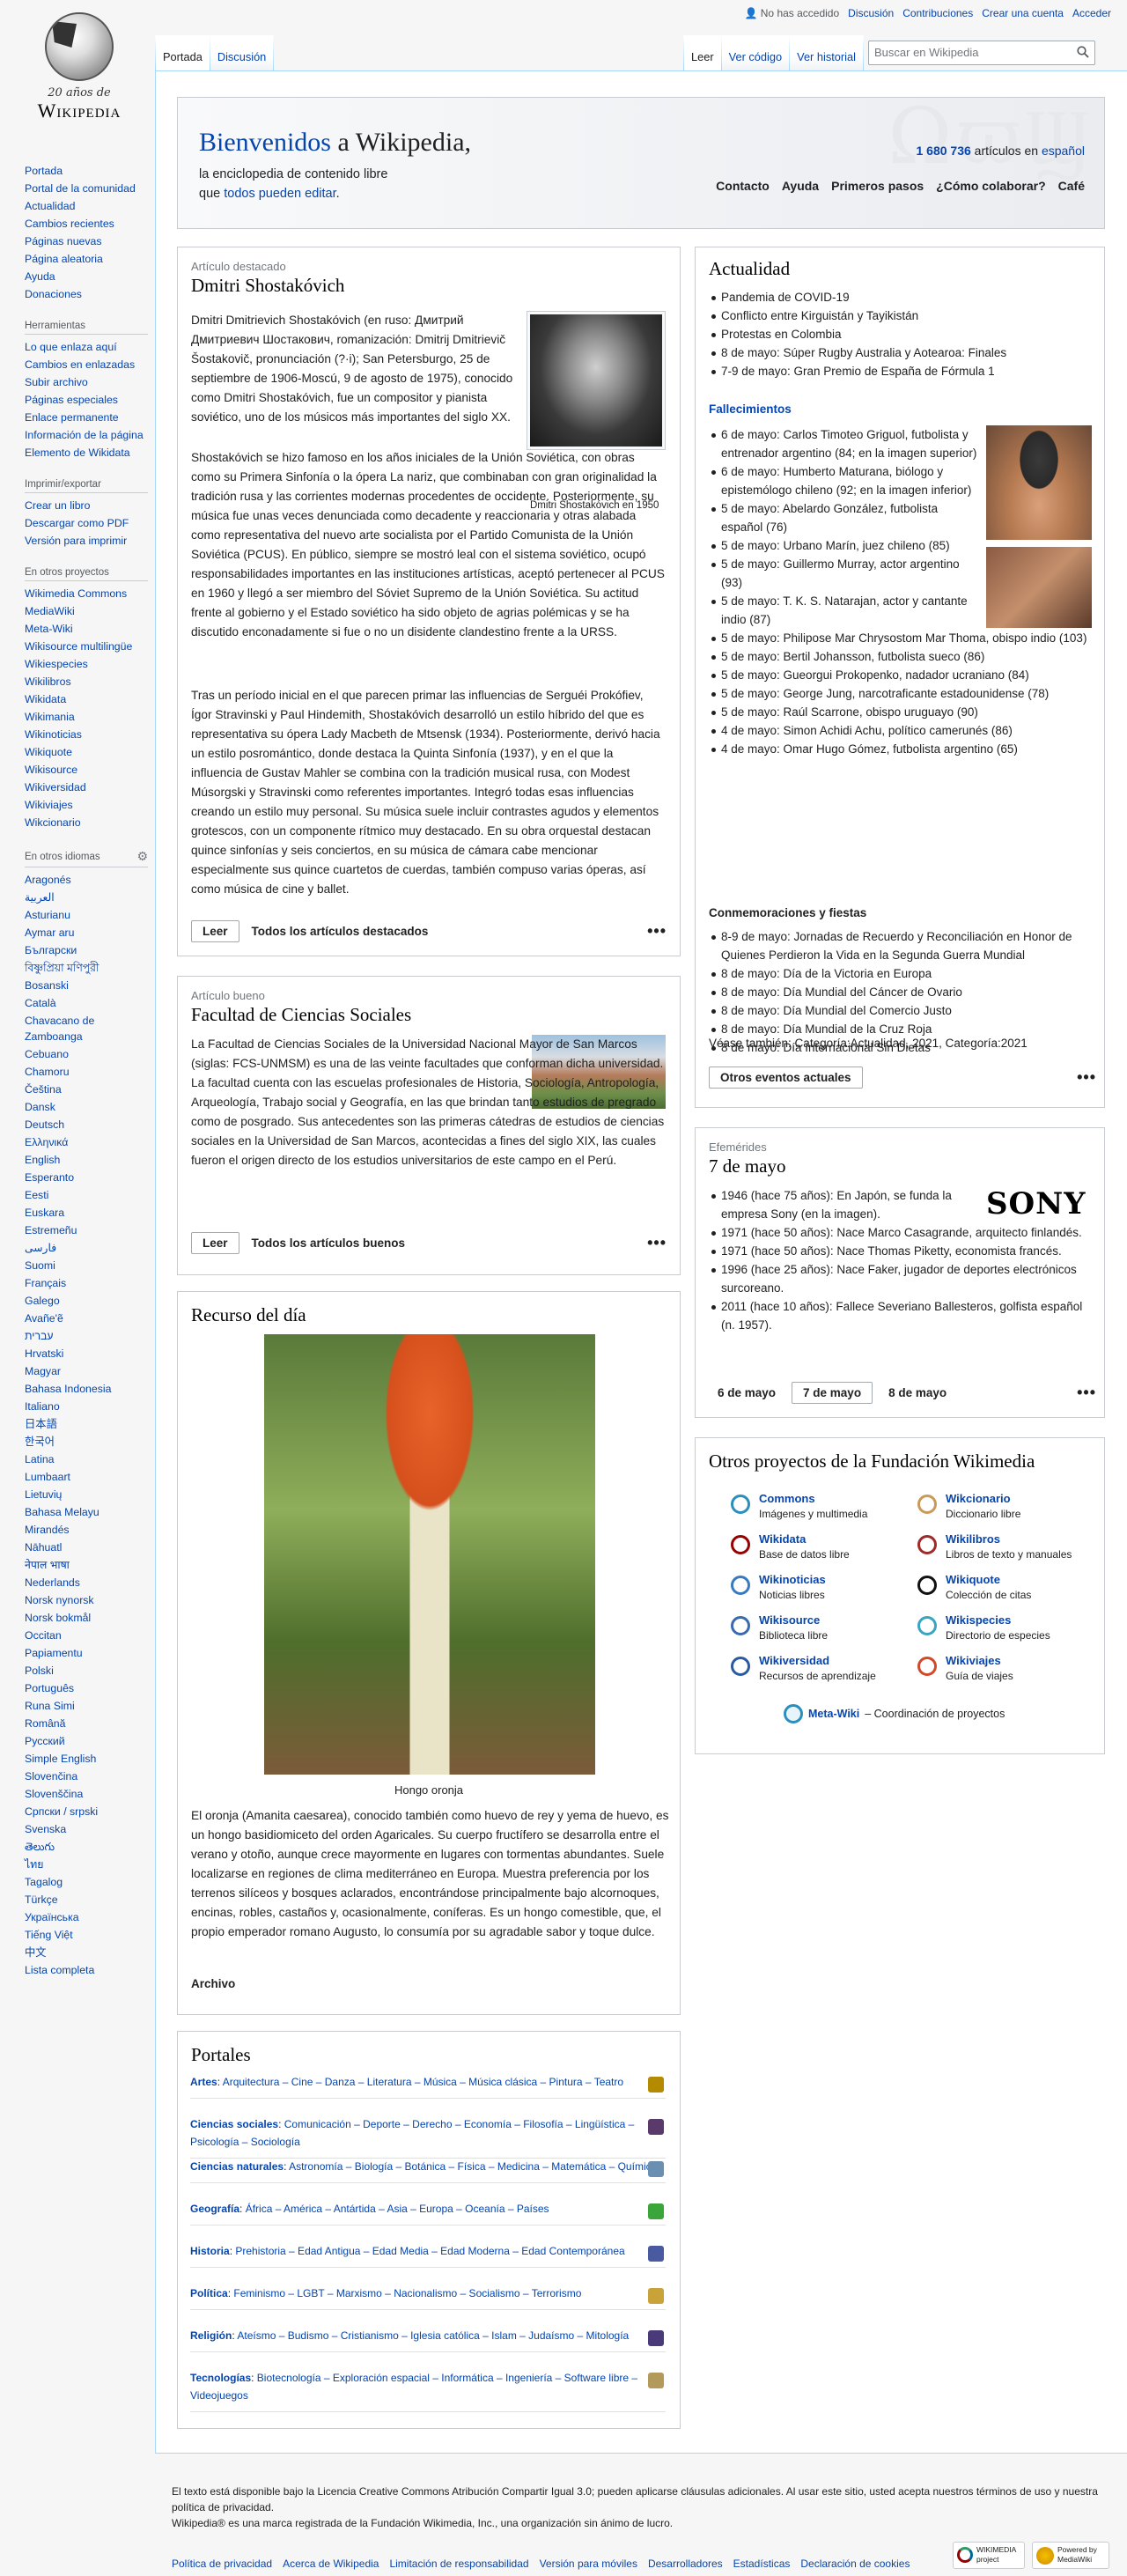 This screenshot has width=1127, height=2576. I want to click on sidebar-print-link: Descargar como PDF, so click(77, 523).